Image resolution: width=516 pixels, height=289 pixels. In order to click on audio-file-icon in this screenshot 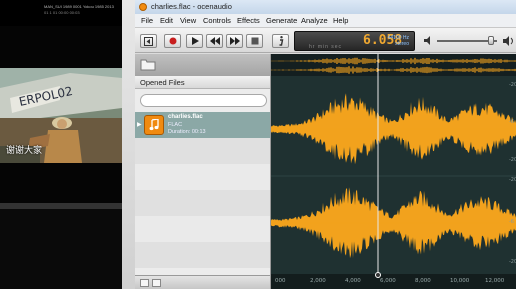, I will do `click(154, 125)`.